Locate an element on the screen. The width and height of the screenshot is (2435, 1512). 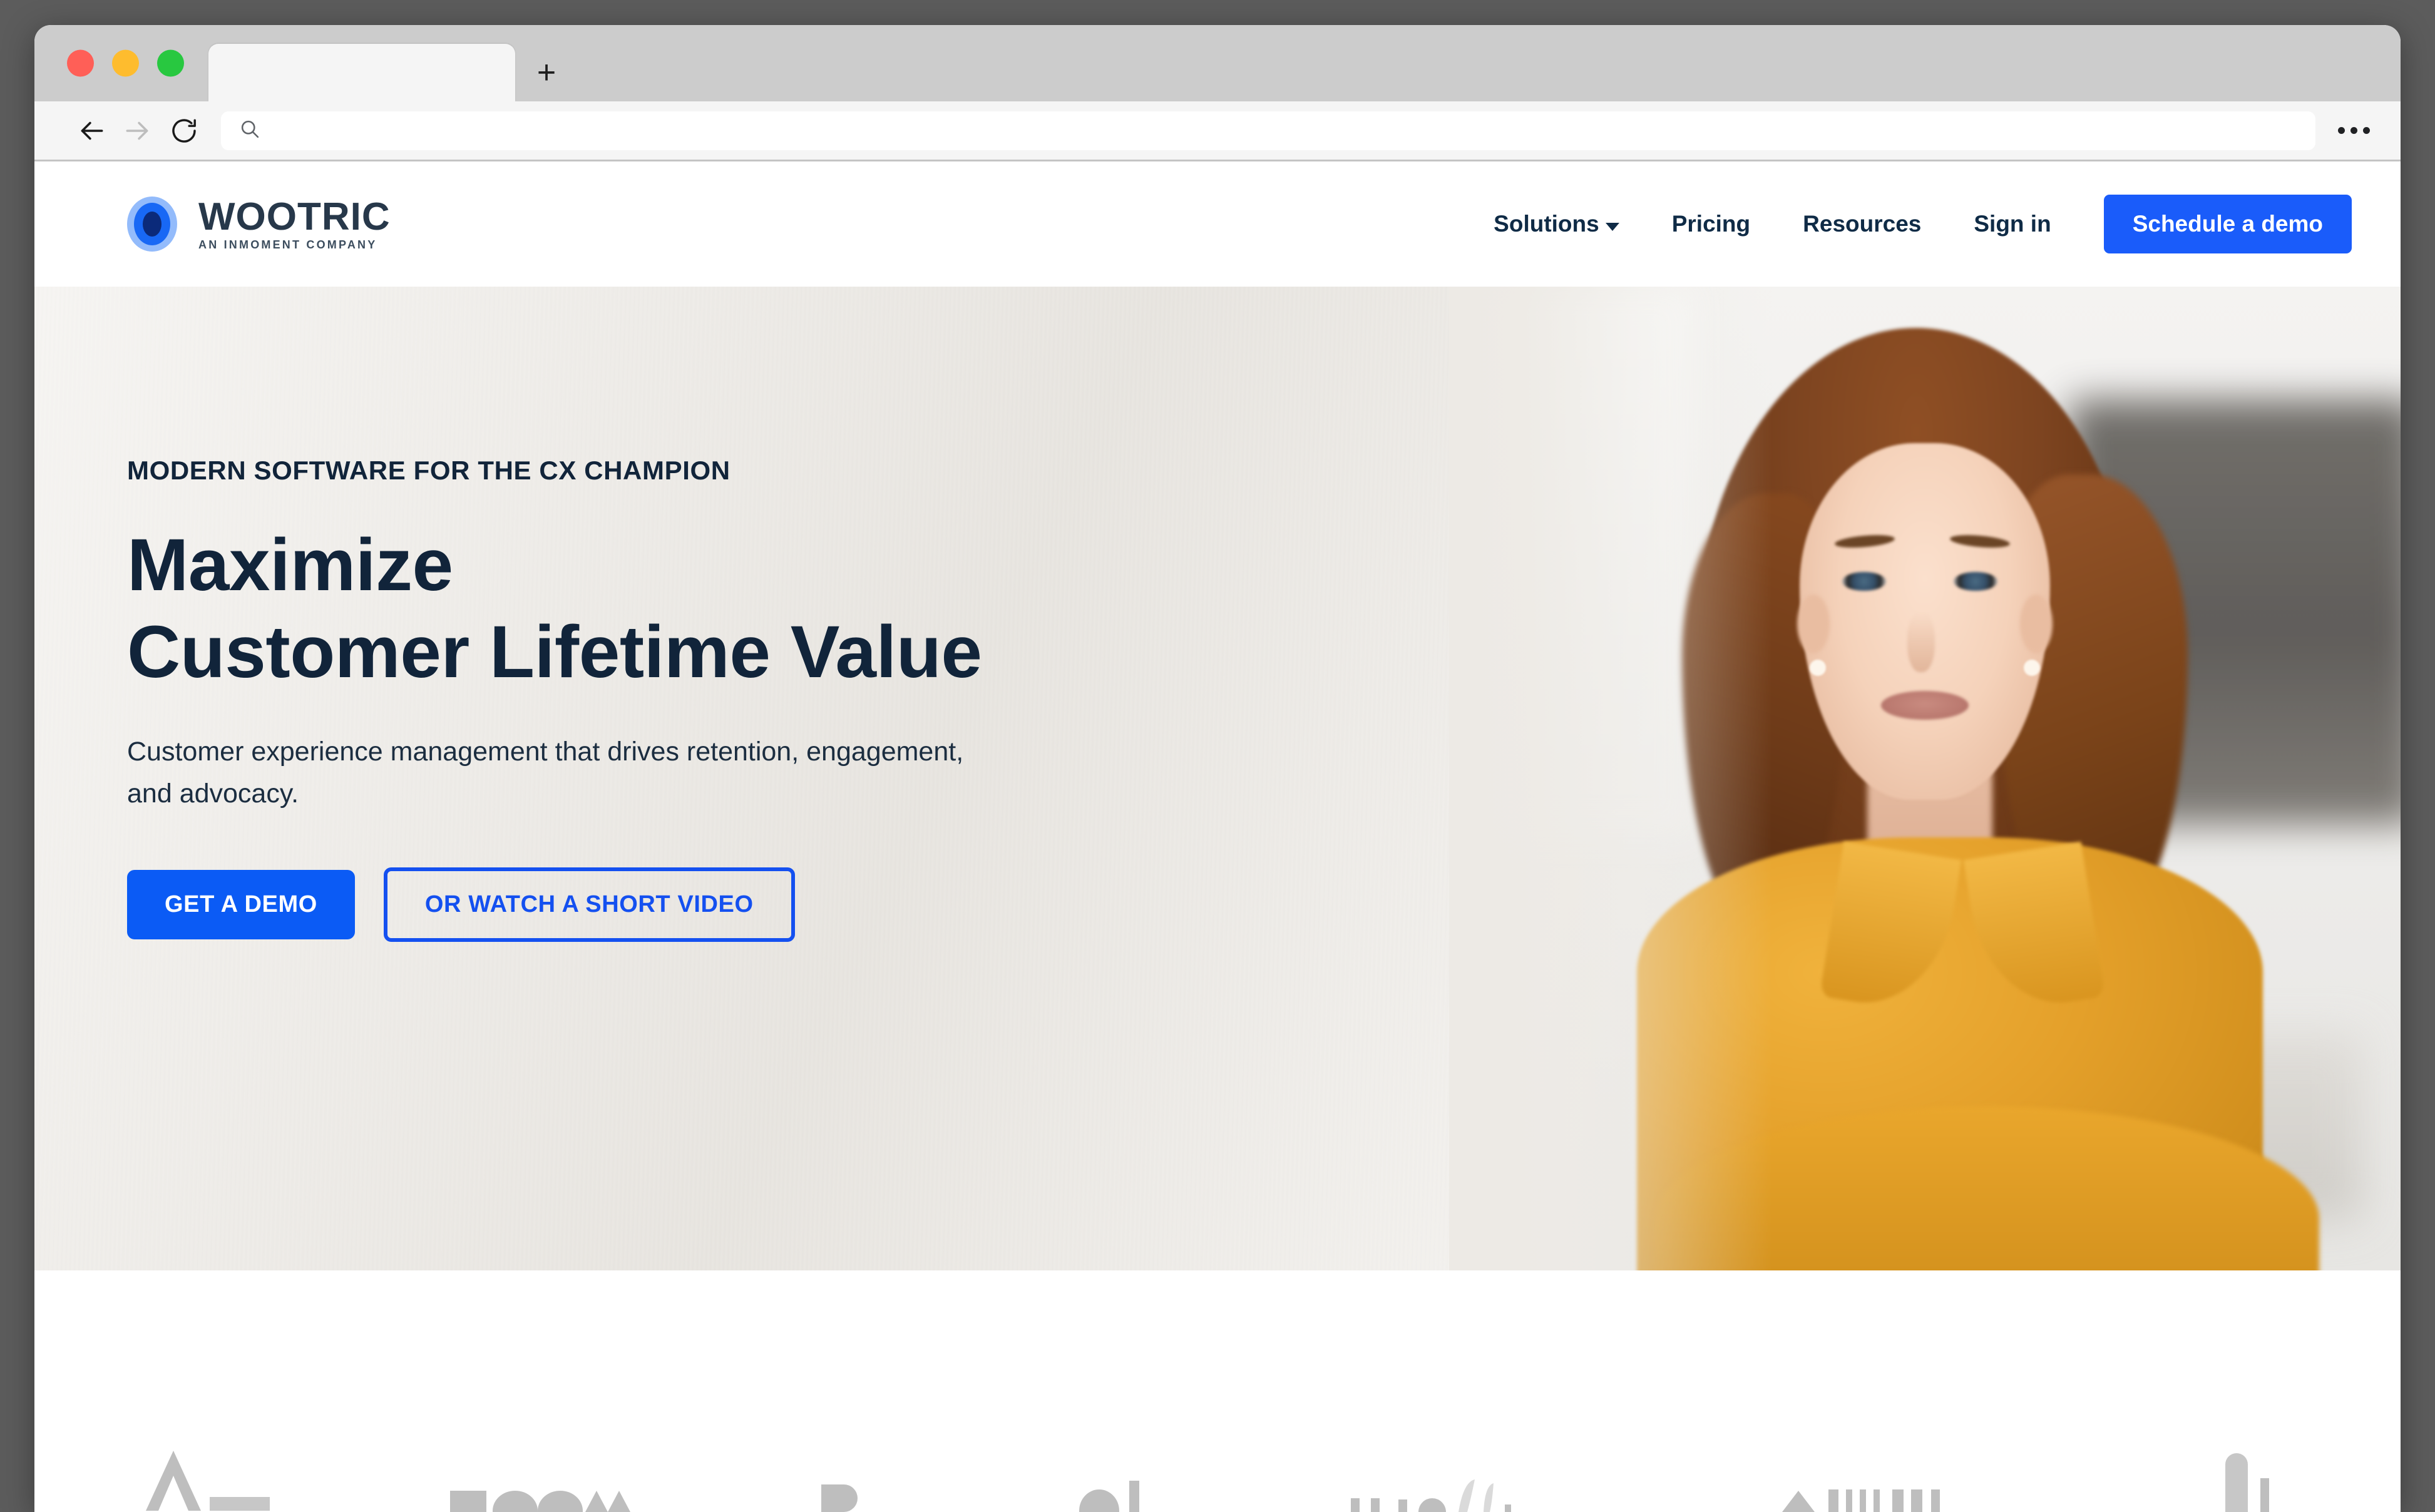
nav-item-pricing: Pricing is located at coordinates (1711, 224).